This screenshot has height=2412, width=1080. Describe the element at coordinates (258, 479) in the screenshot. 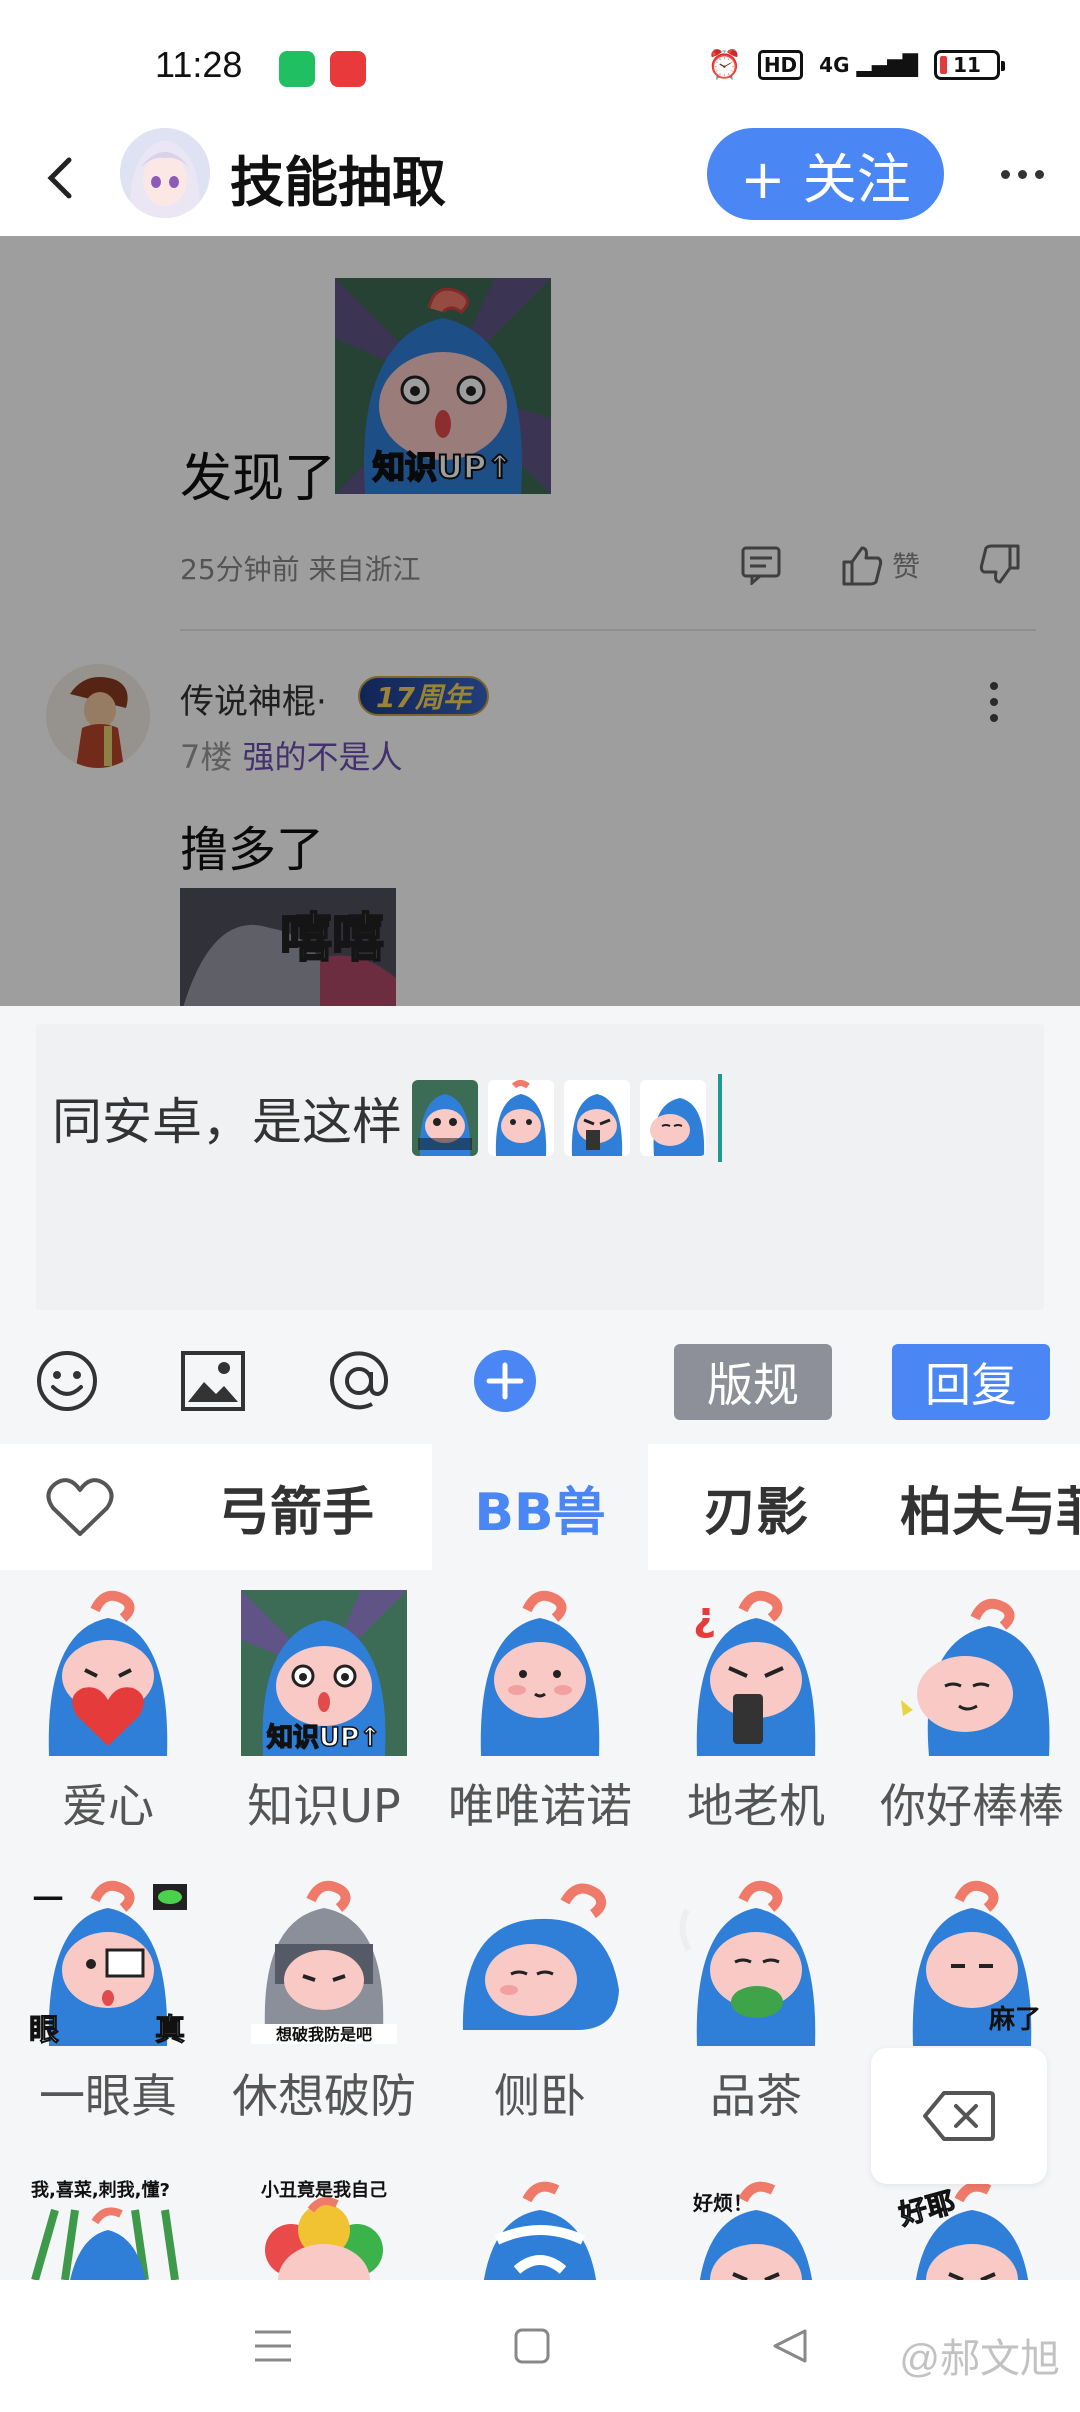

I see `post-text: 发现了` at that location.